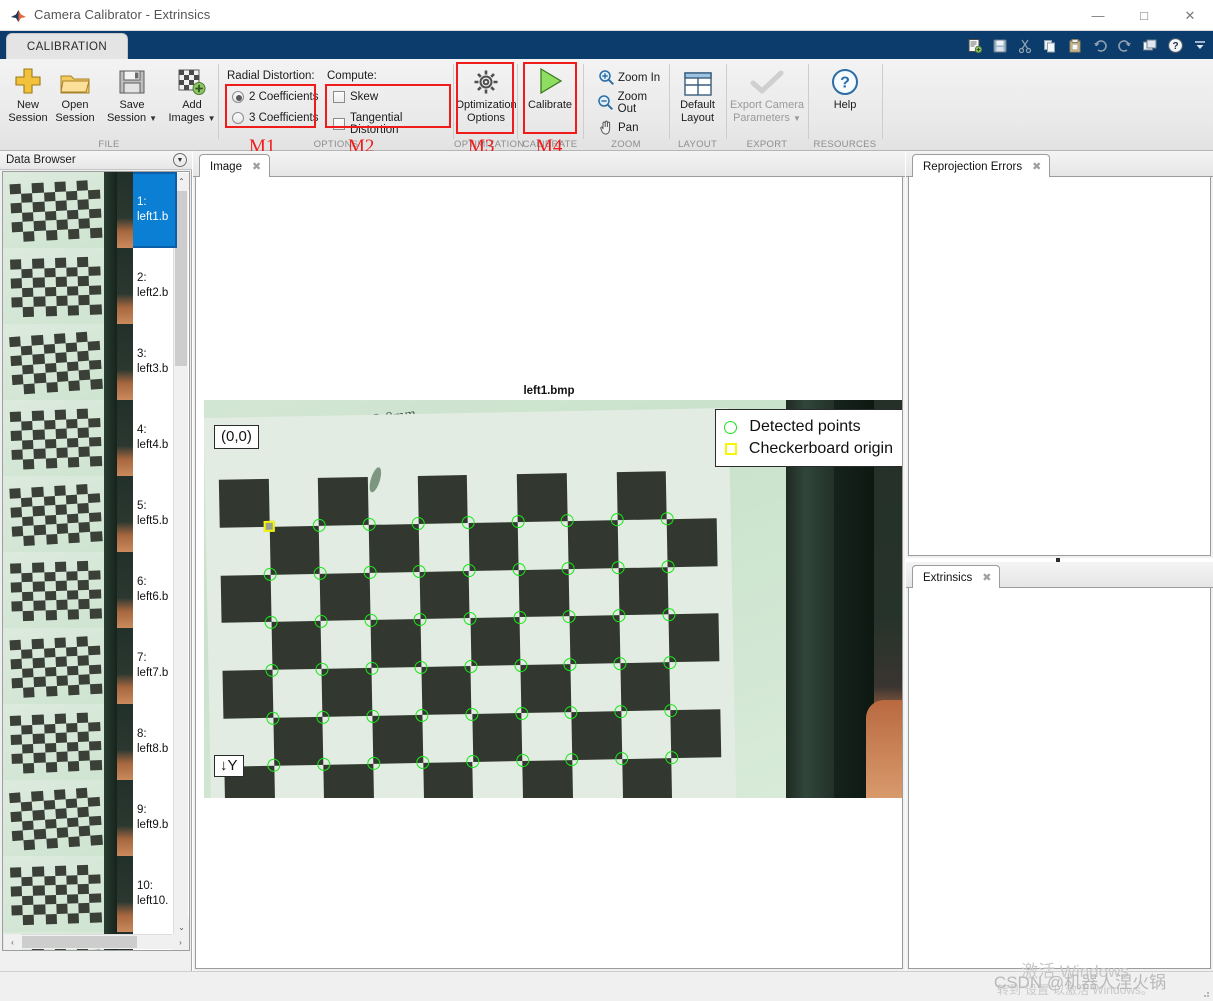 The width and height of the screenshot is (1213, 1001). Describe the element at coordinates (155, 513) in the screenshot. I see `thumbnail-label: 5: left5.b` at that location.